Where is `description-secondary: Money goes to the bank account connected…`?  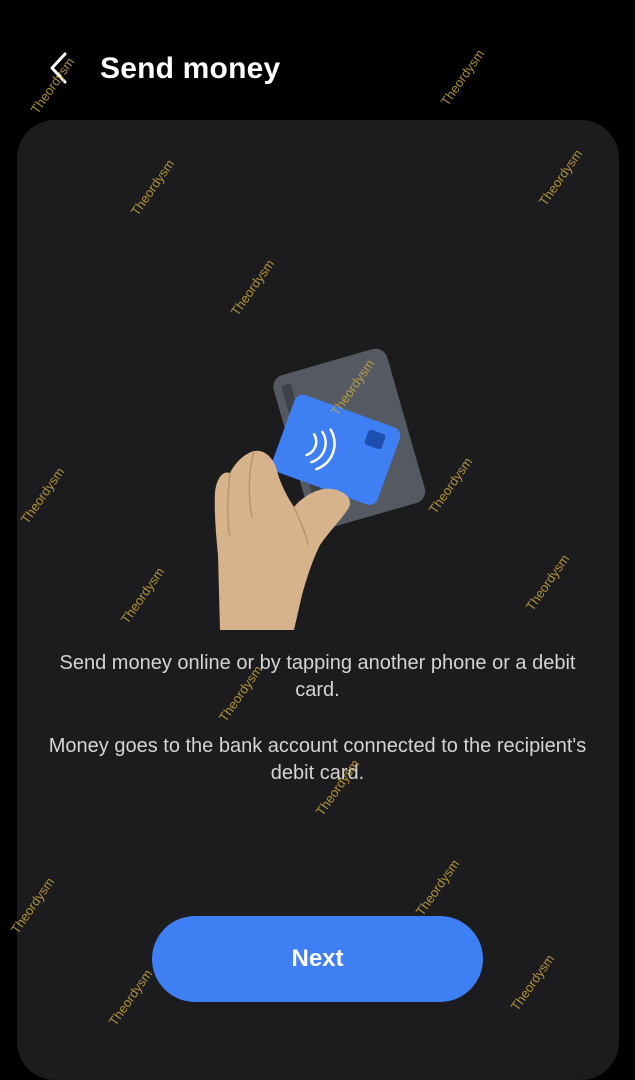 description-secondary: Money goes to the bank account connected… is located at coordinates (317, 759).